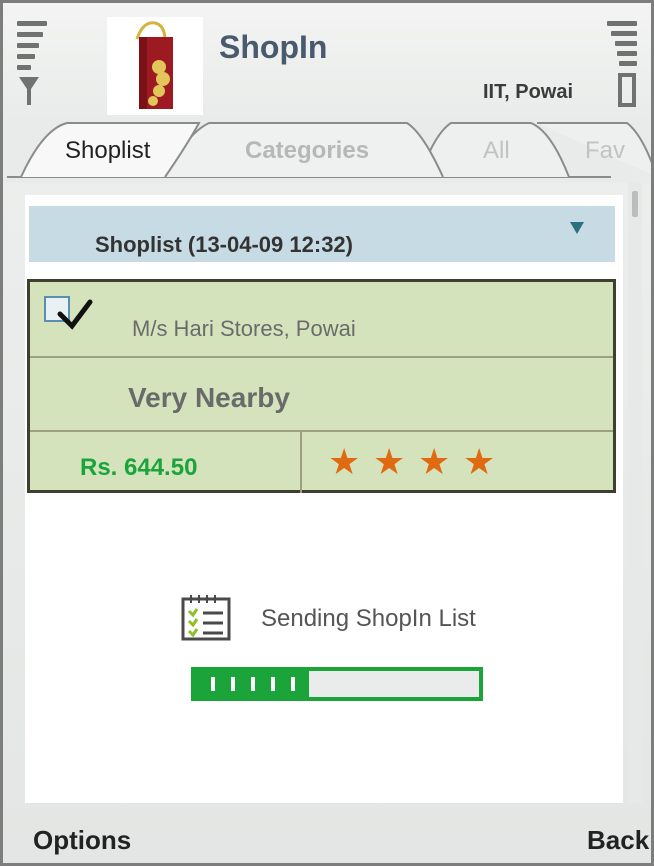 The height and width of the screenshot is (866, 654). What do you see at coordinates (618, 840) in the screenshot?
I see `back-softkey: Back` at bounding box center [618, 840].